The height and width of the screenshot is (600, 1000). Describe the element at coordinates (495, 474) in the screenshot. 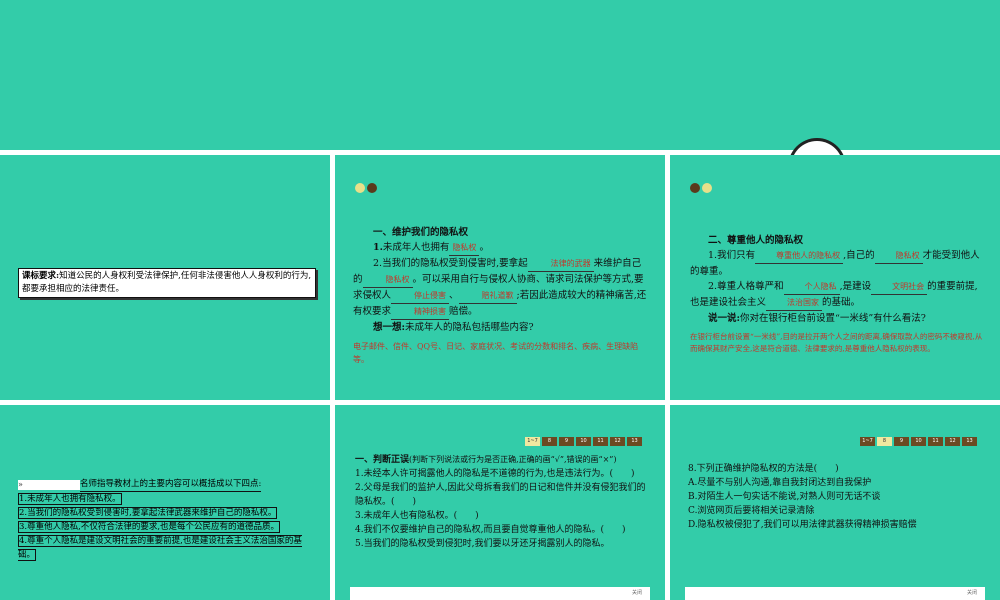

I see `question-item: 1.未经本人许可揭露他人的隐私是不道德的行为,也是违法行为。( )` at that location.